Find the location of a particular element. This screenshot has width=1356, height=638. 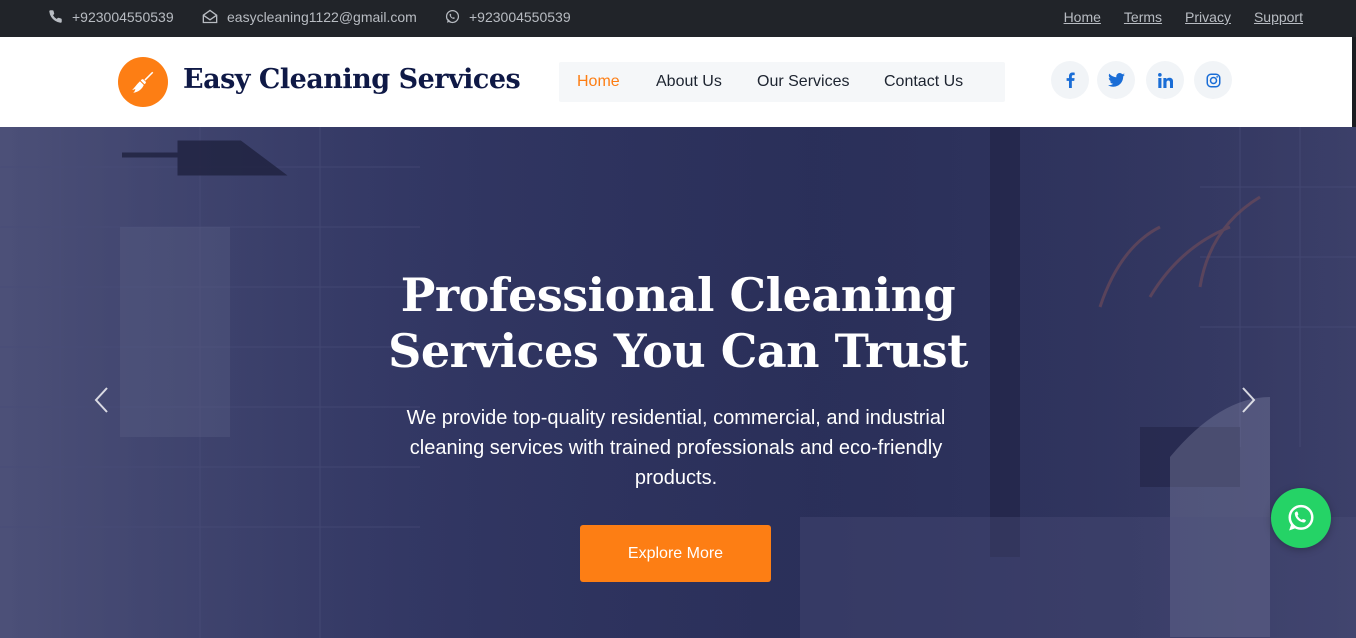

topbar-email: easycleaning1122@gmail.com is located at coordinates (309, 16).